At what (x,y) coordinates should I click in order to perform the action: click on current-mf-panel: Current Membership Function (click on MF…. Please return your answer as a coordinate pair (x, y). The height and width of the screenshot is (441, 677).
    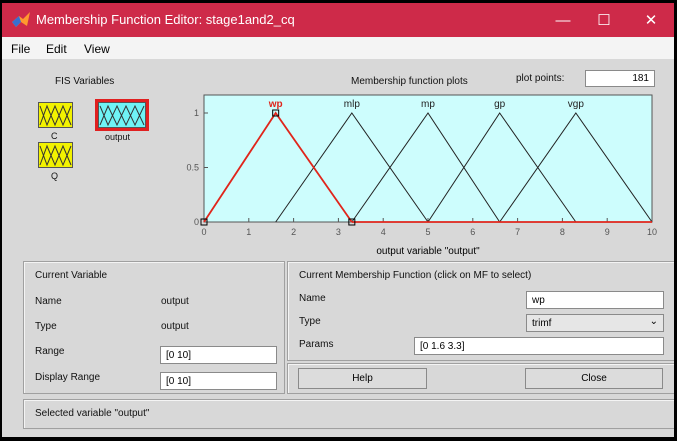
    Looking at the image, I should click on (480, 311).